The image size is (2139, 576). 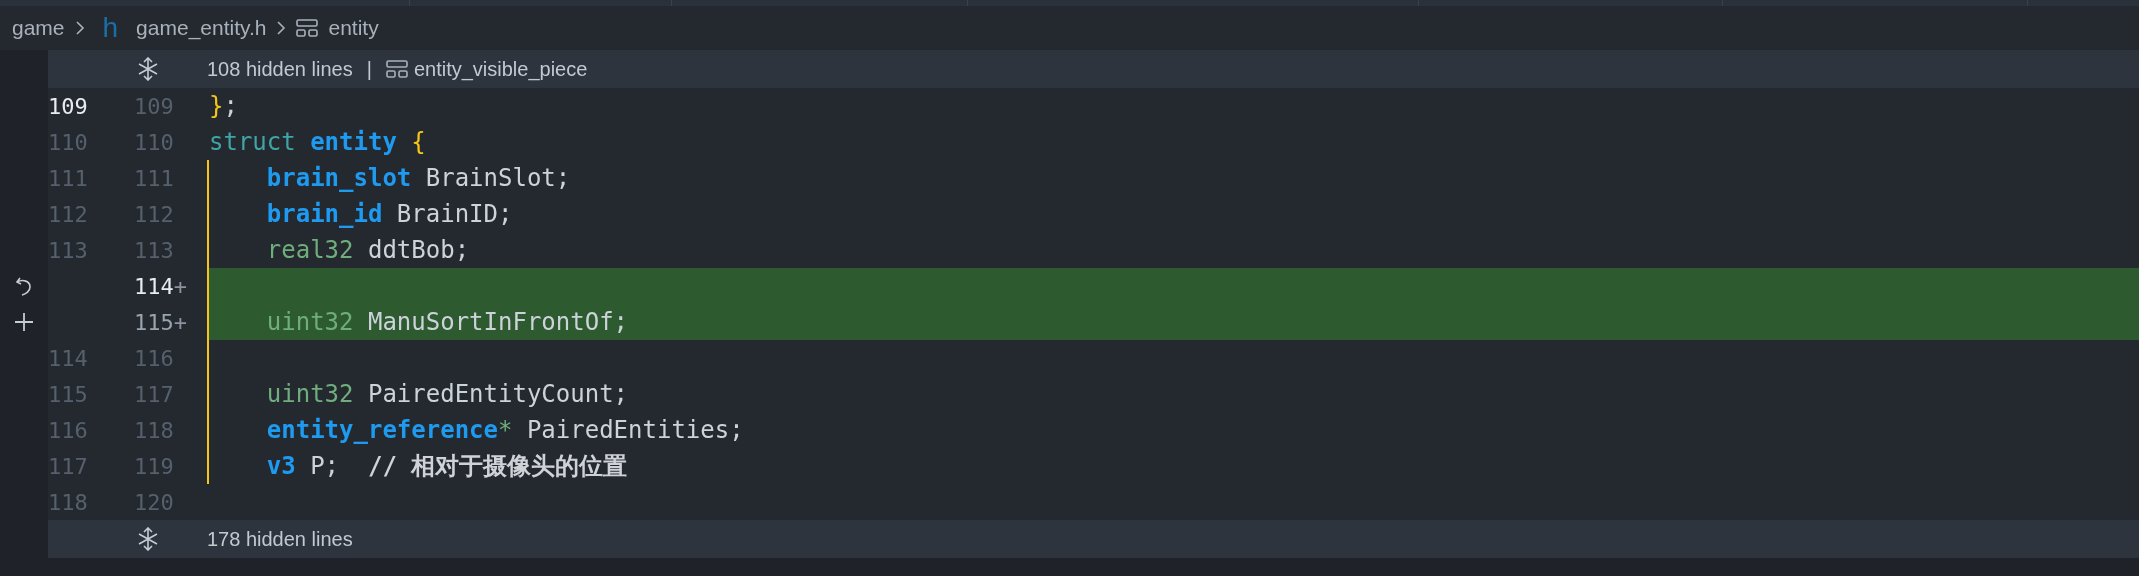 What do you see at coordinates (446, 466) in the screenshot?
I see `code-text: v3 P; // 相对于摄像头的位置` at bounding box center [446, 466].